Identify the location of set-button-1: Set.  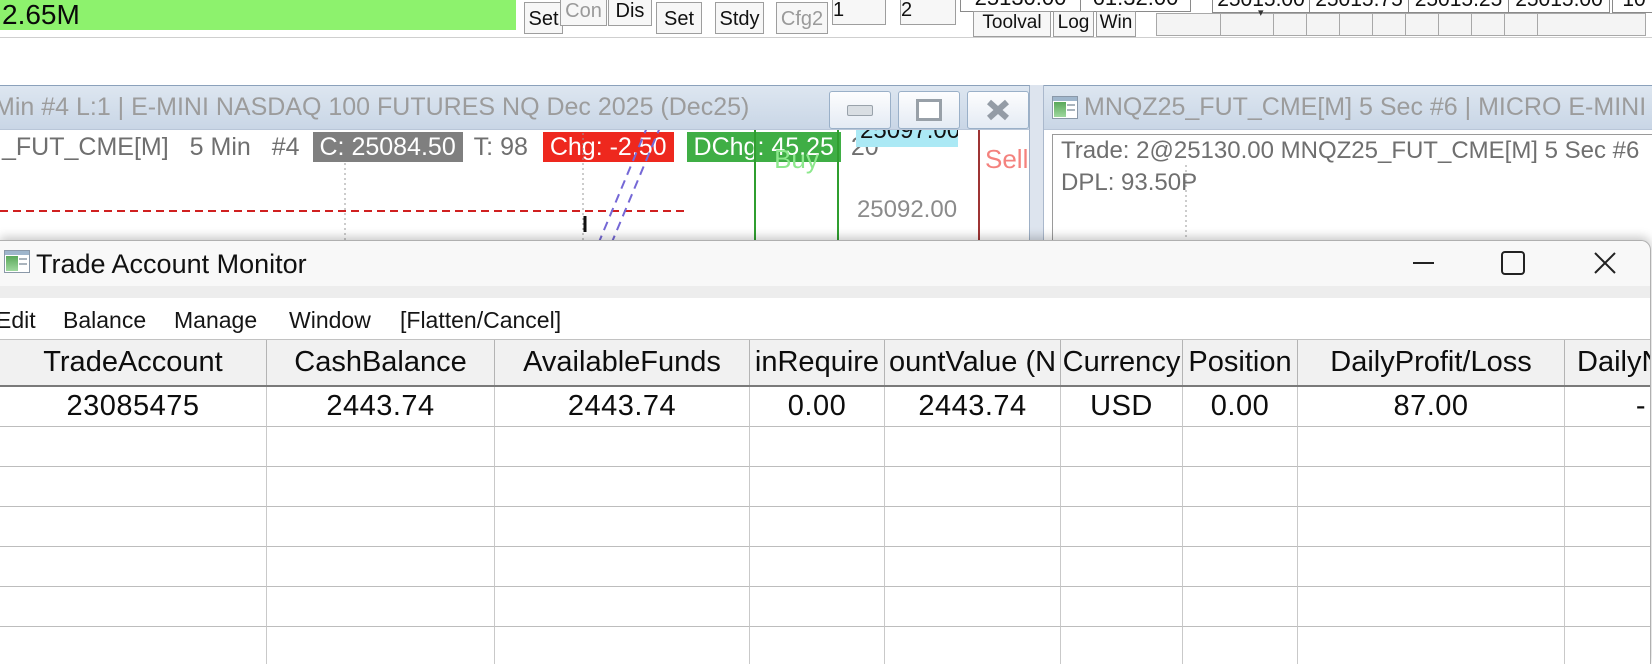
(543, 18).